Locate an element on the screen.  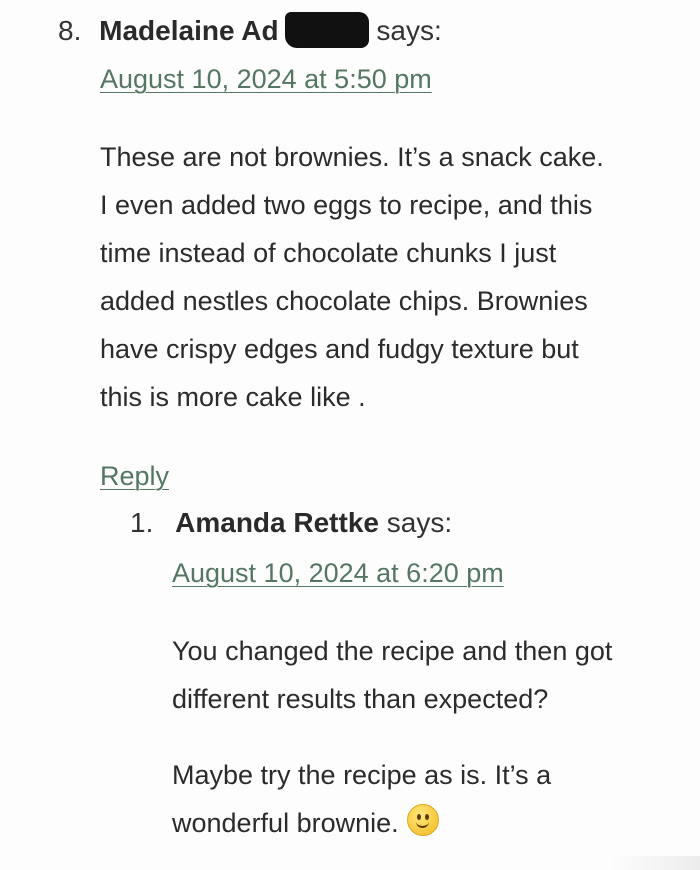
reply-date-link: August 10, 2024 at 6:20 pm is located at coordinates (338, 573).